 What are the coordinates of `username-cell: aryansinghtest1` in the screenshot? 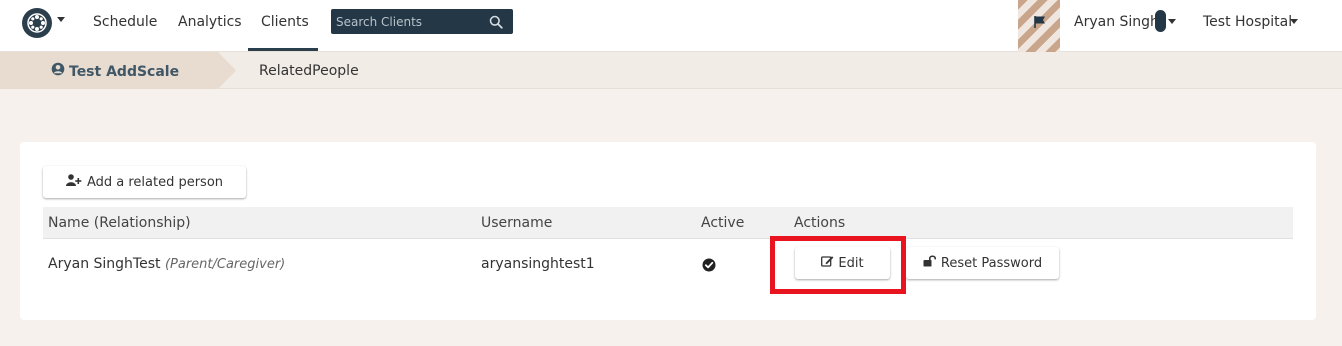 It's located at (538, 264).